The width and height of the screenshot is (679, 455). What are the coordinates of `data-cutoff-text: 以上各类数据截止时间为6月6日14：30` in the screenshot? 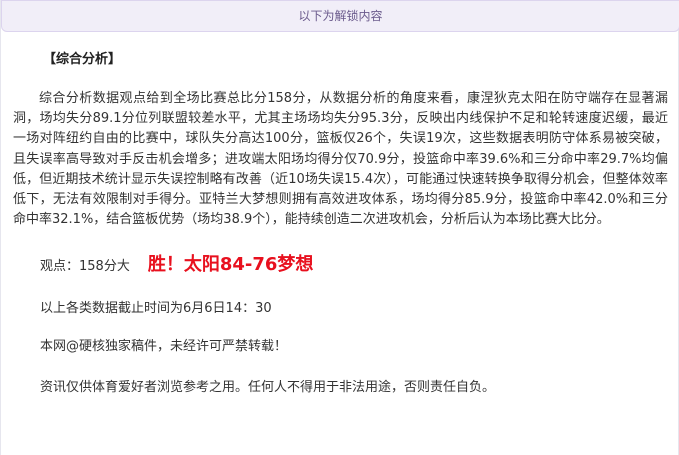 It's located at (156, 309).